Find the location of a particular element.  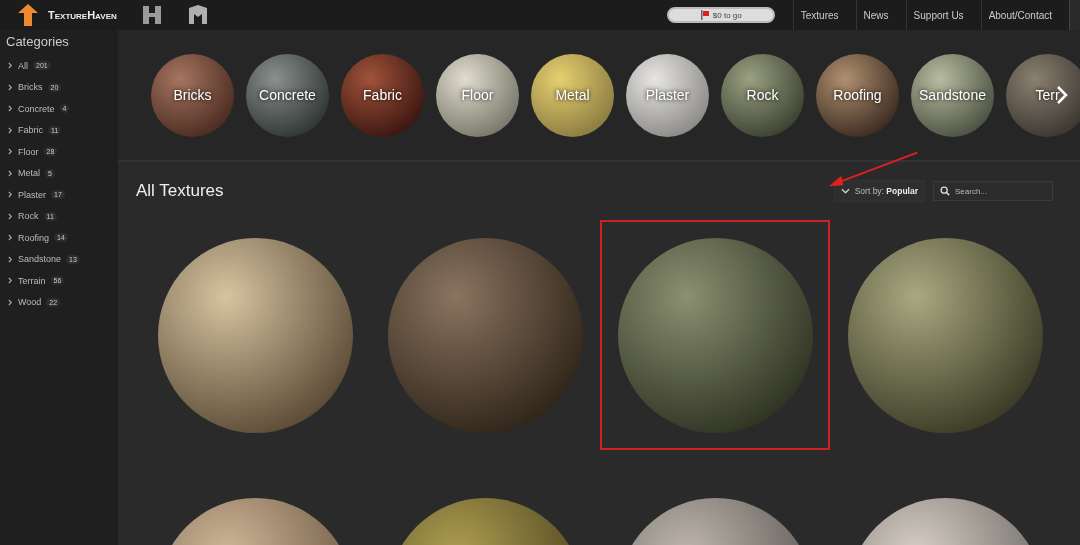

site-logo: TextureHaven is located at coordinates (82, 15).